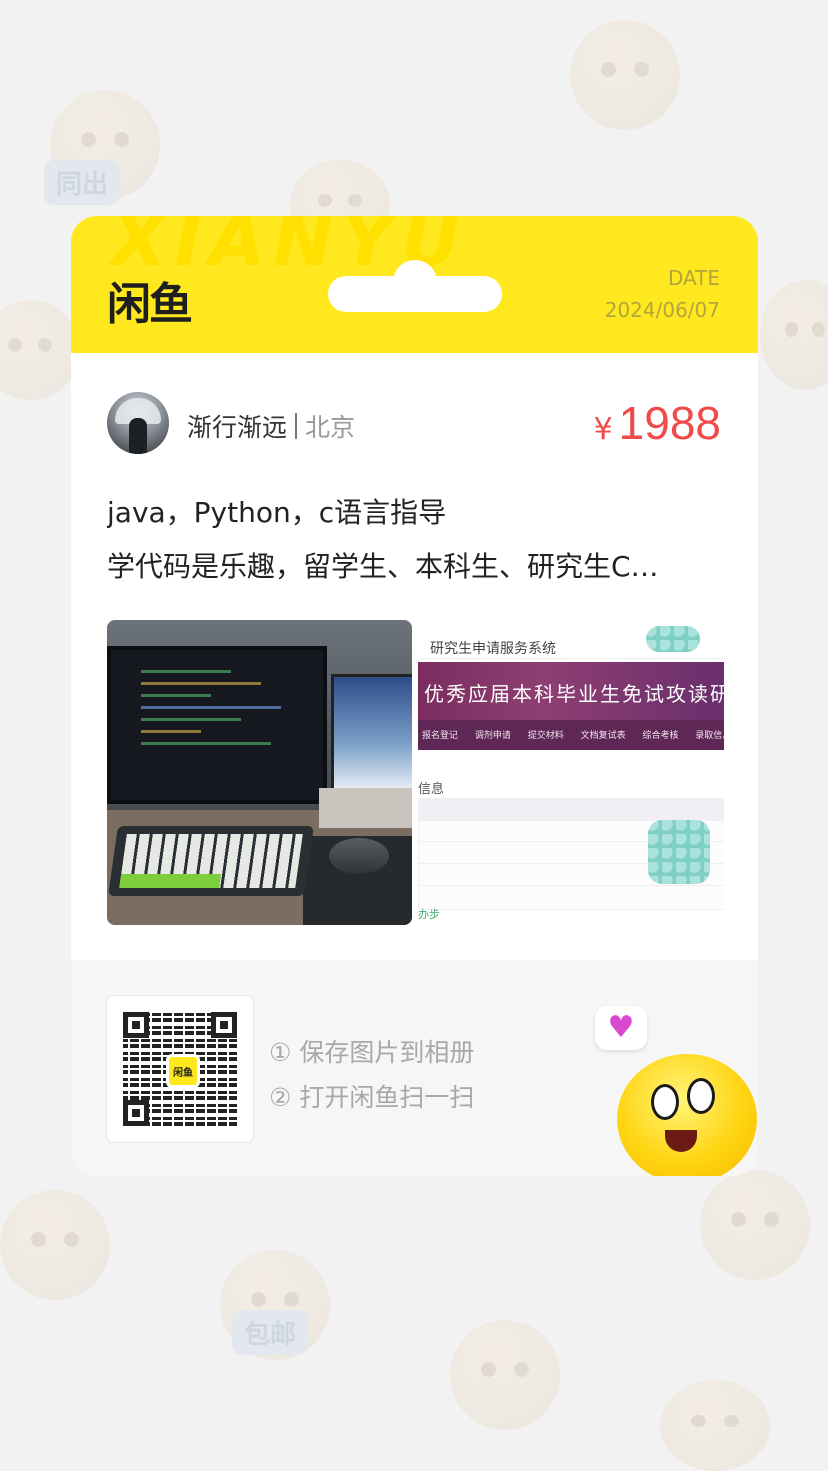 This screenshot has width=828, height=1471. I want to click on website-title: 研究生申请服务系统, so click(493, 649).